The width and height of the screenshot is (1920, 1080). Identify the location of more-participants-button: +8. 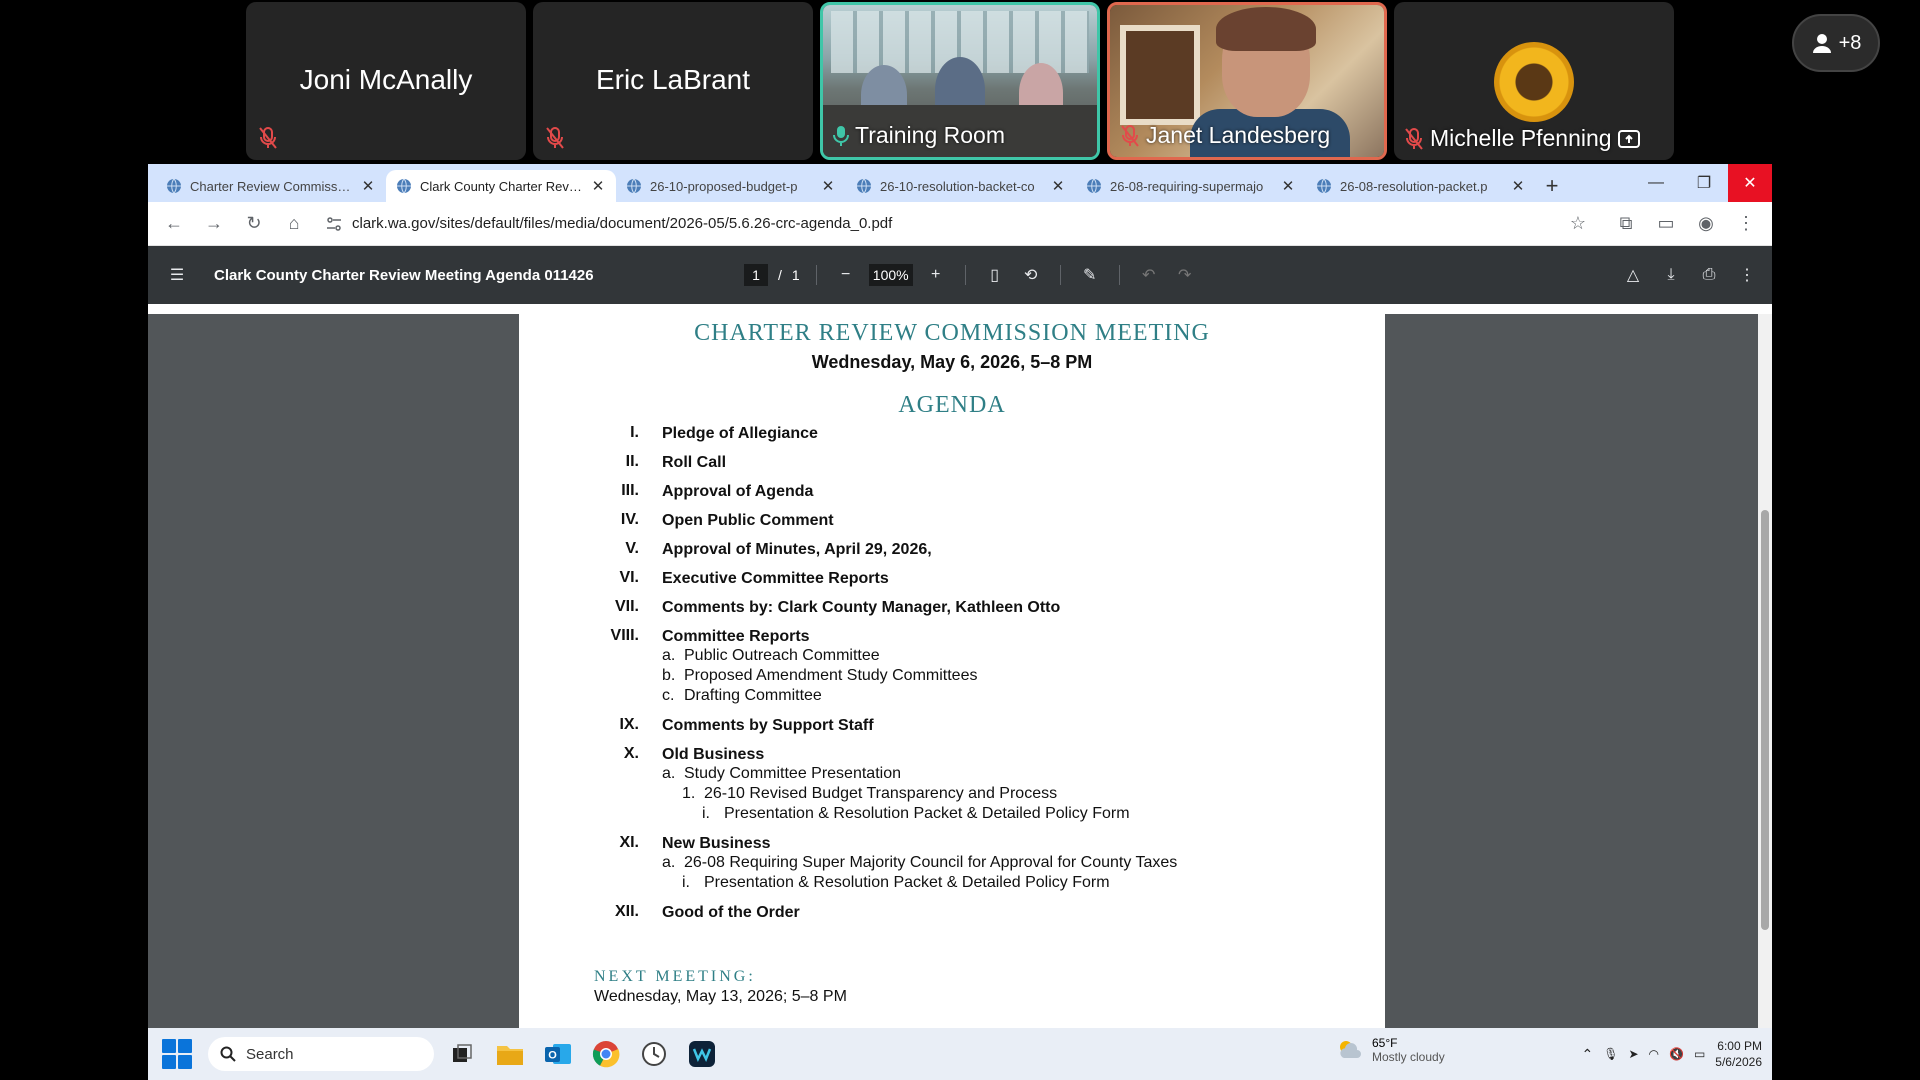
(1836, 43).